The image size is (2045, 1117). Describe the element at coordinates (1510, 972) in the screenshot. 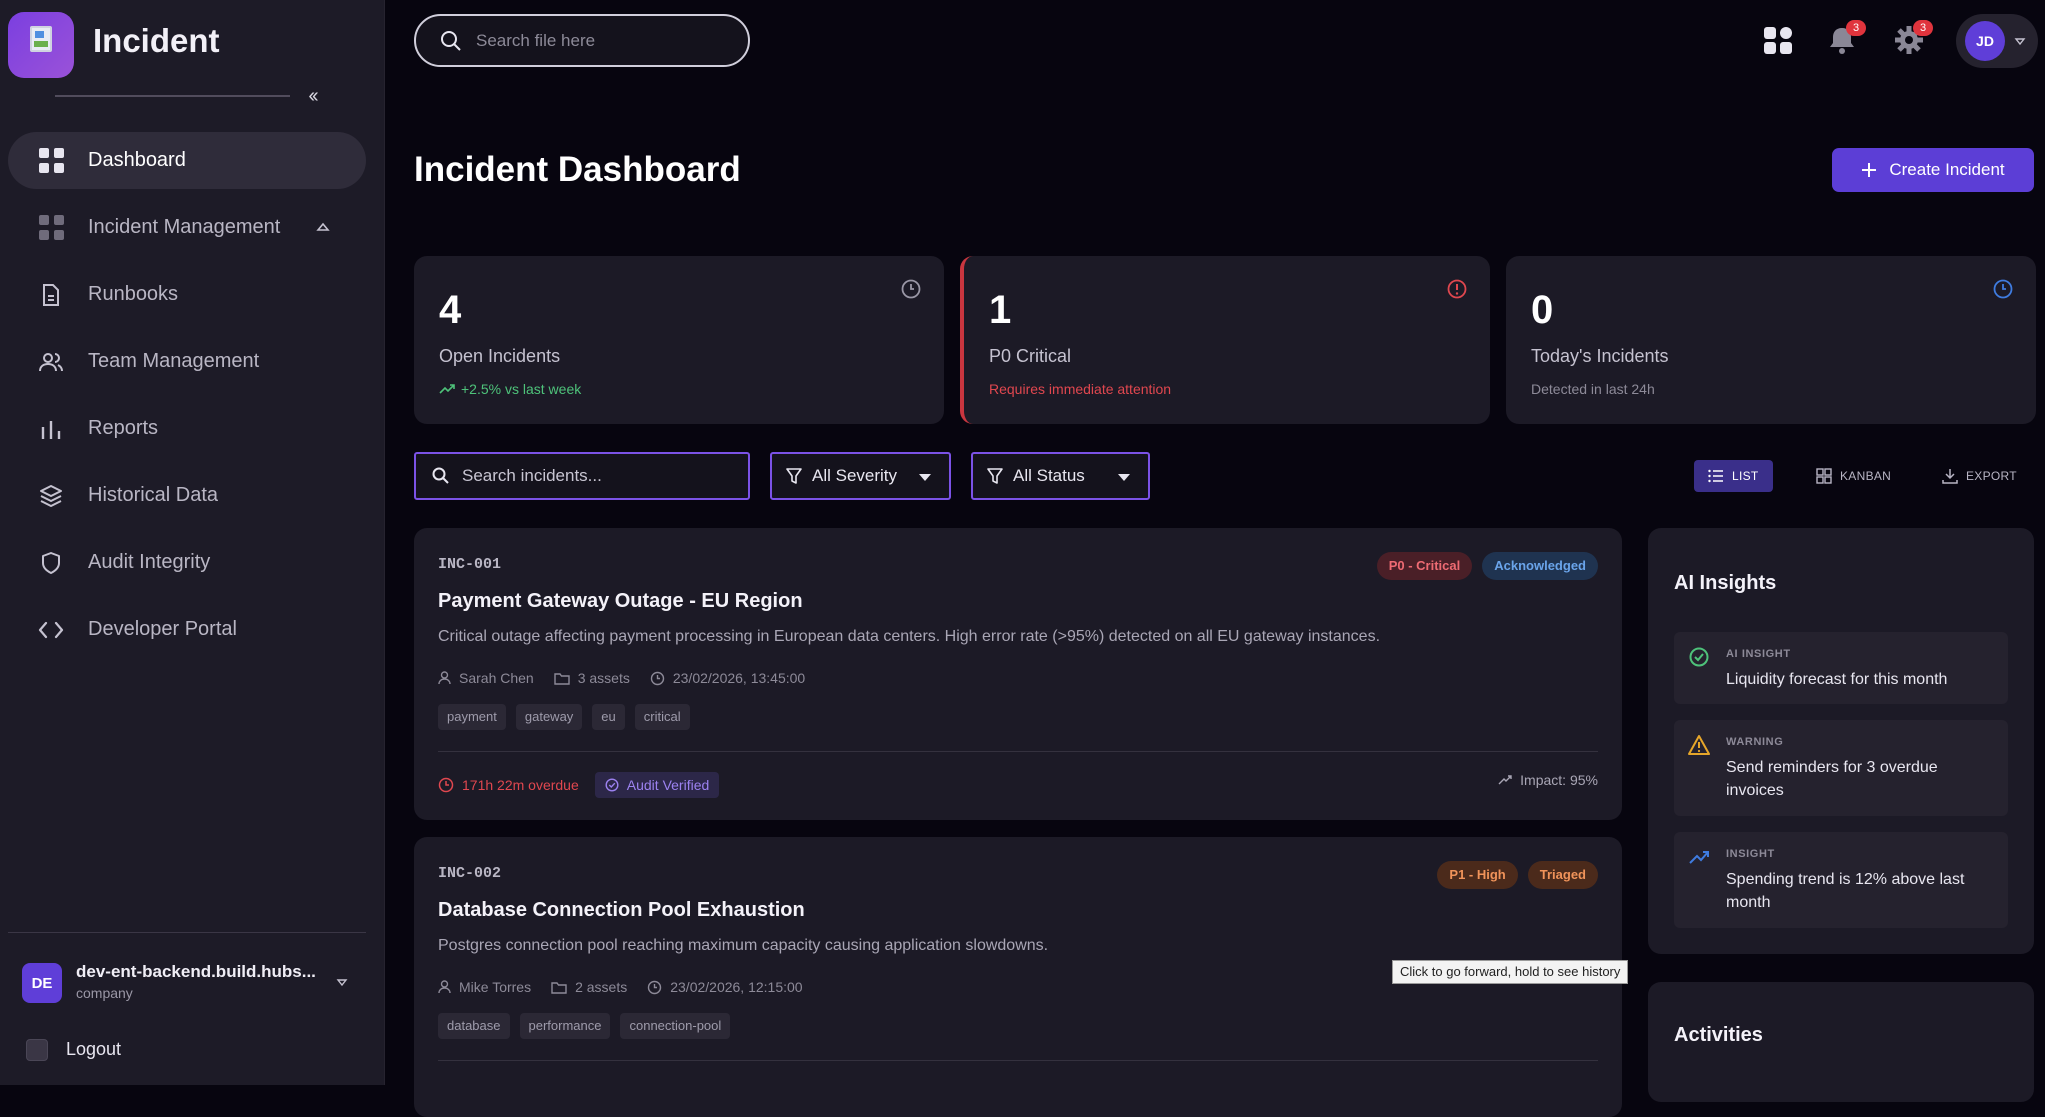

I see `browser-tooltip: Click to go forward, hold to see history` at that location.